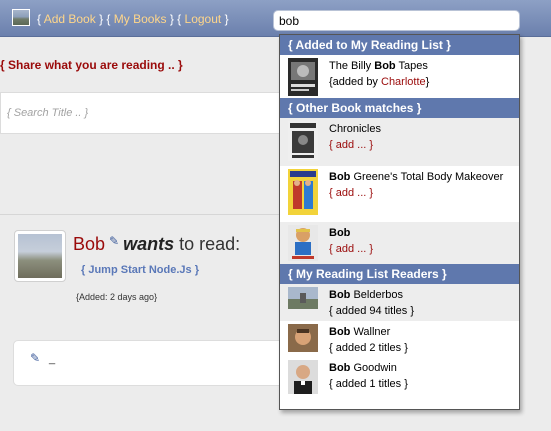 The height and width of the screenshot is (431, 551). Describe the element at coordinates (372, 311) in the screenshot. I see `reader-title-count: { added 94 titles }` at that location.